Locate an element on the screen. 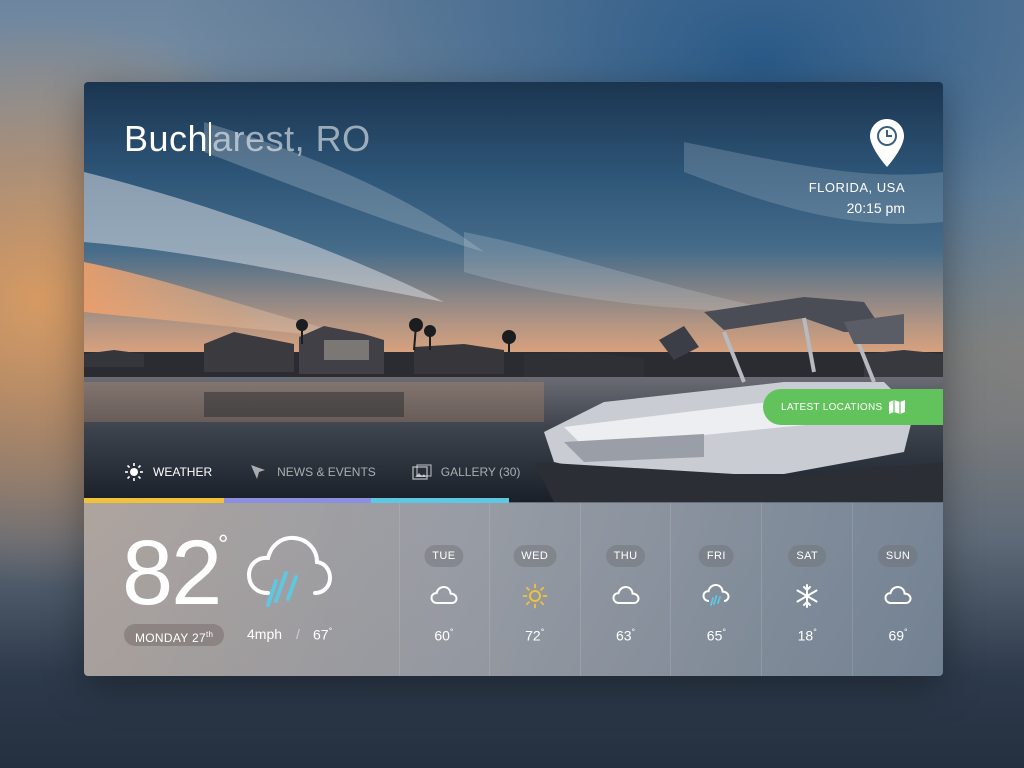  forecast-day-wed: WED 72° is located at coordinates (534, 589).